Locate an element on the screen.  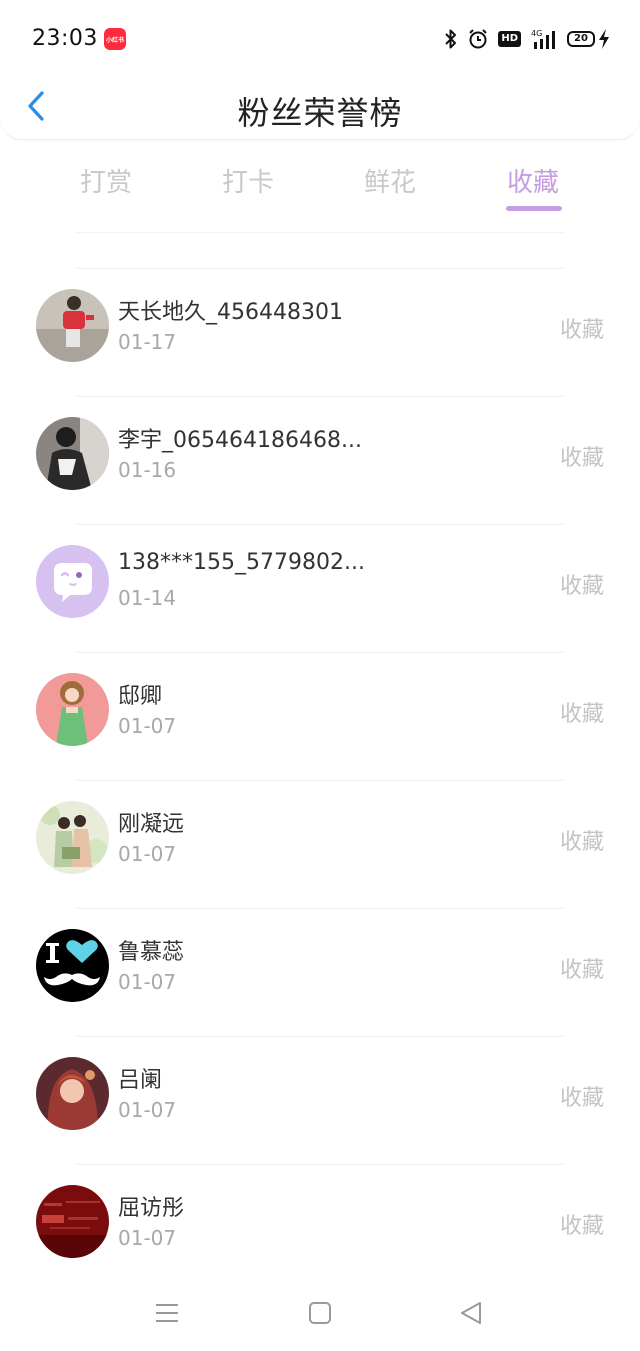
list-item: 刚凝远 01-07 收藏 is located at coordinates (320, 844).